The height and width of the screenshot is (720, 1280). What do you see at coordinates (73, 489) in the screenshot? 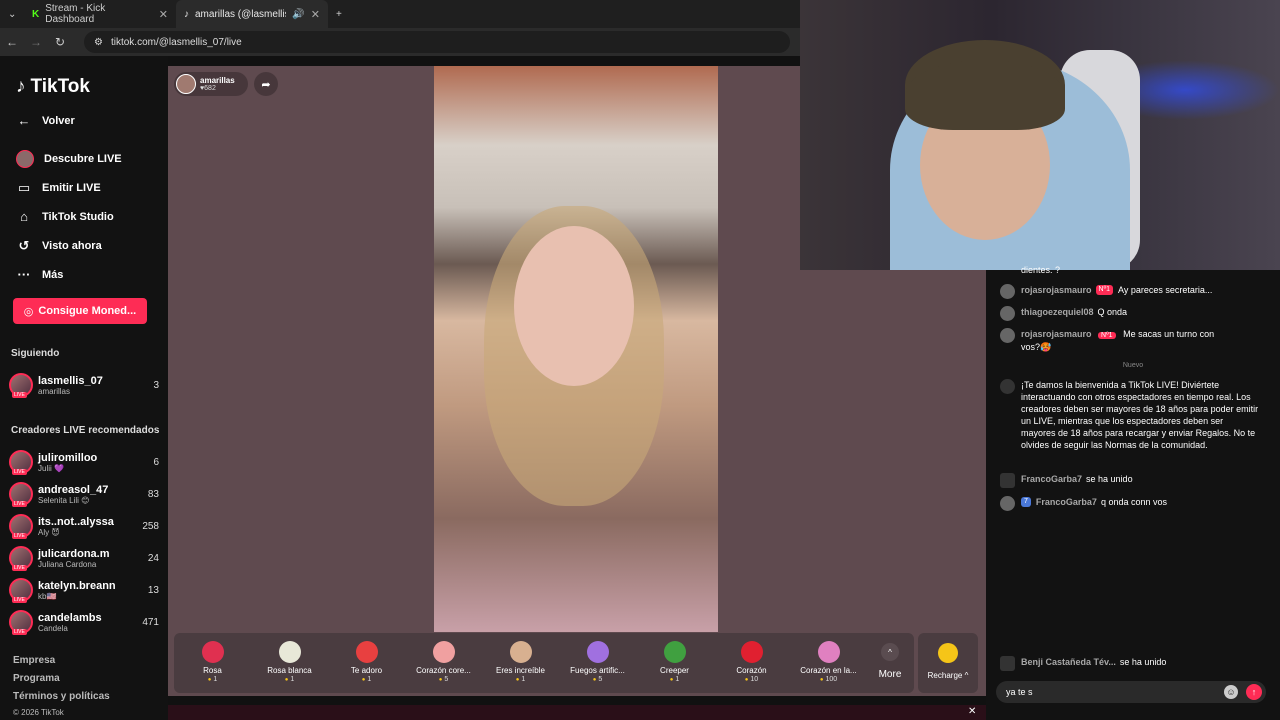
I see `creator-name: andreasol_47` at bounding box center [73, 489].